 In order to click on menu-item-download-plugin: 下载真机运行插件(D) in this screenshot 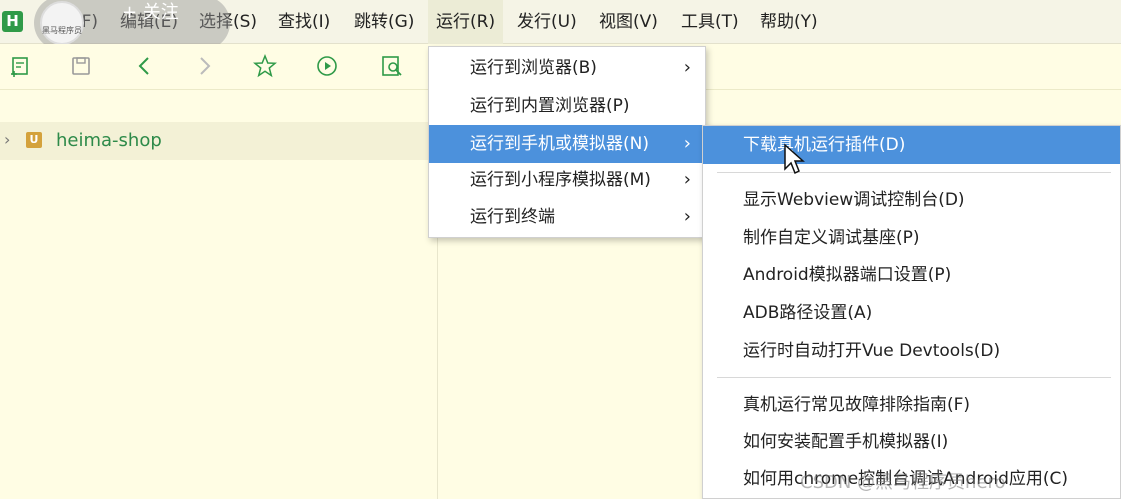, I will do `click(911, 145)`.